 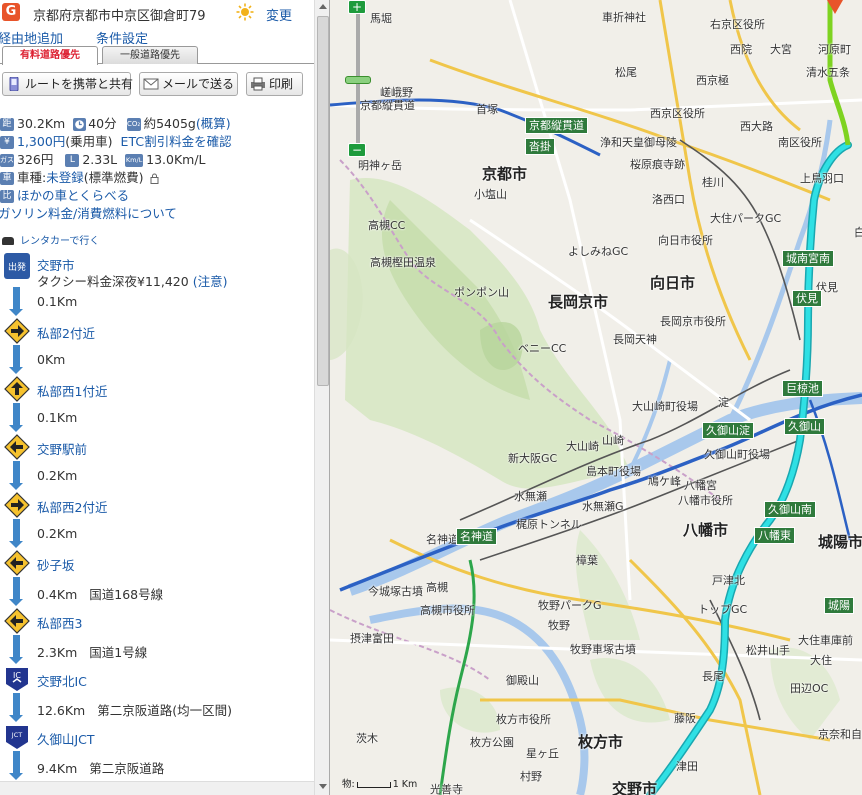 What do you see at coordinates (323, 786) in the screenshot?
I see `scroll-down-arrow-icon` at bounding box center [323, 786].